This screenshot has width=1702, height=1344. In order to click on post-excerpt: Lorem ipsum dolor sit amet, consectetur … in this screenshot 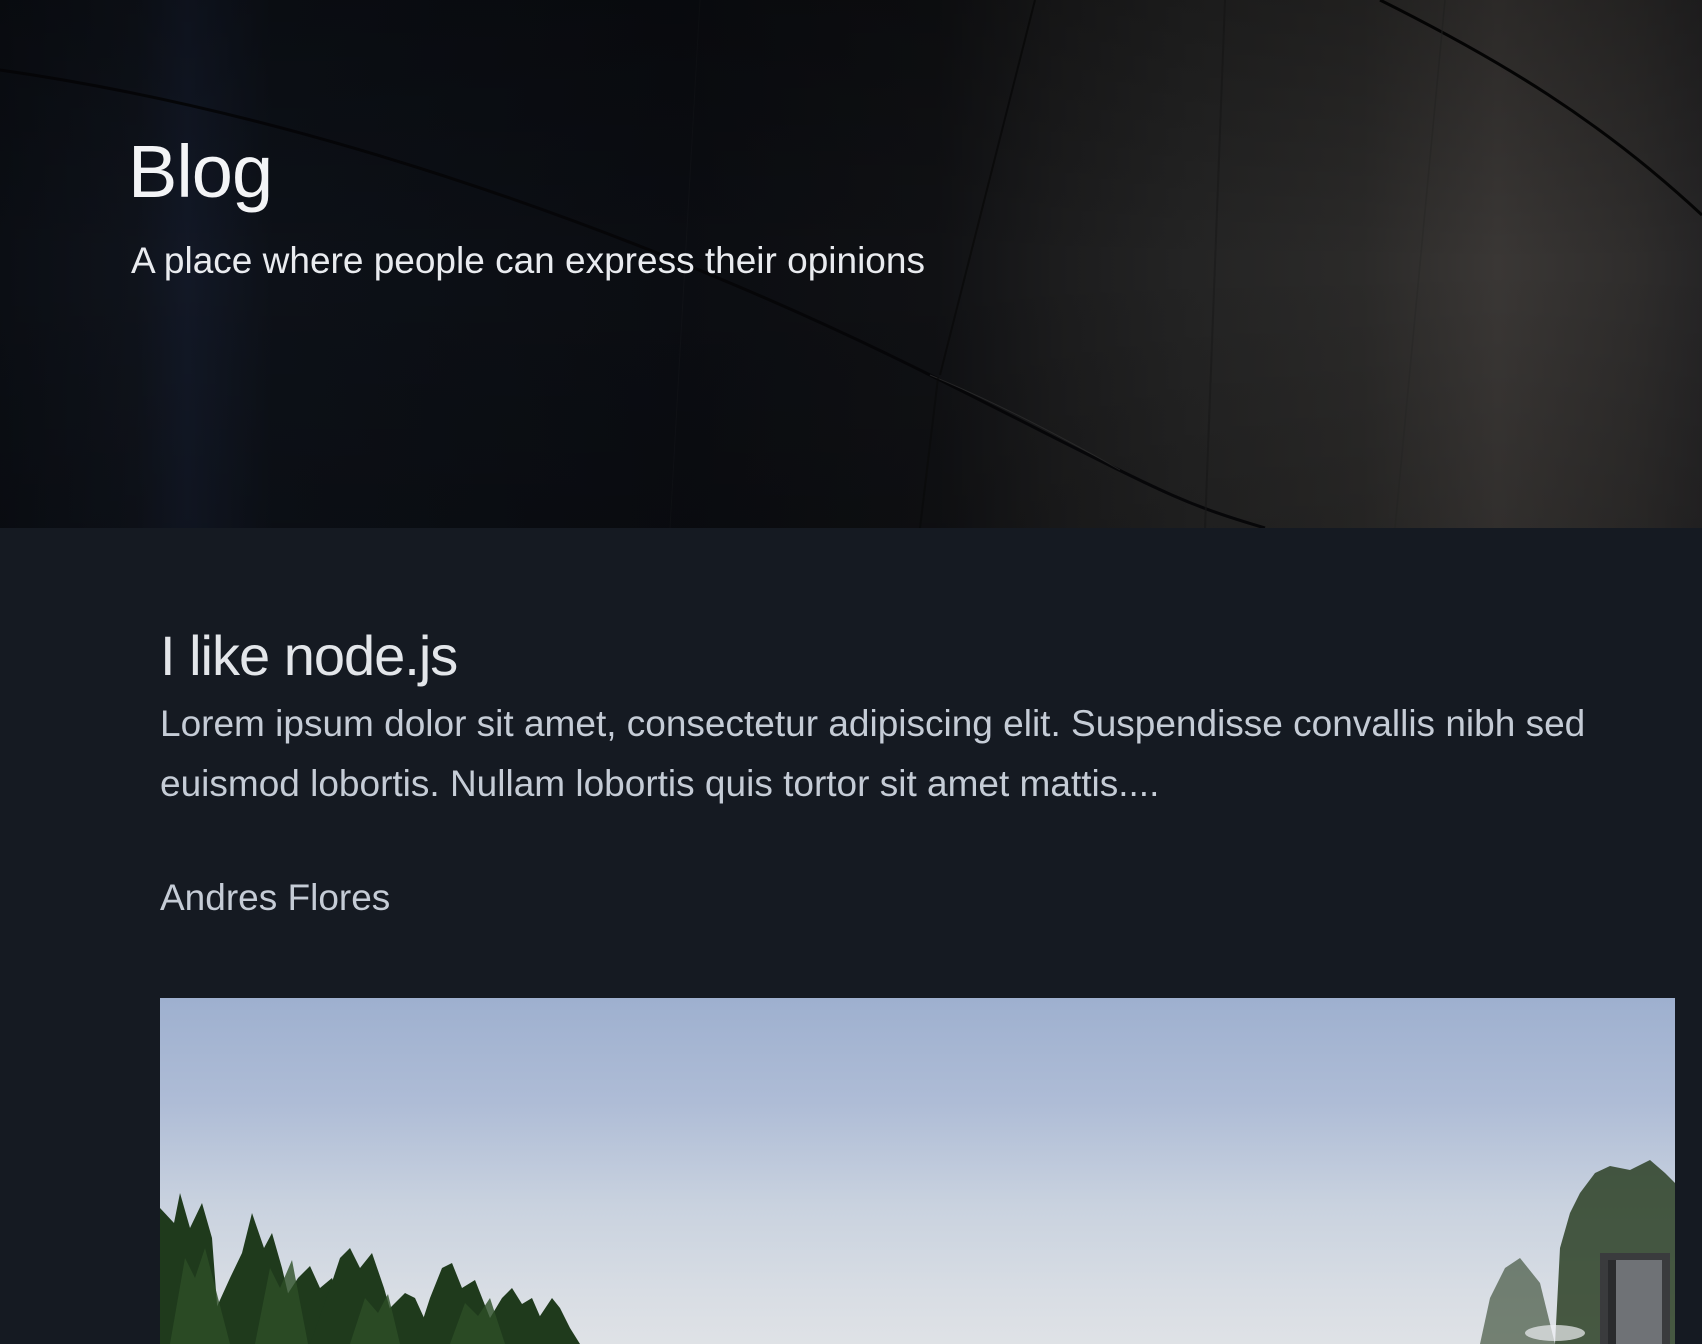, I will do `click(873, 753)`.